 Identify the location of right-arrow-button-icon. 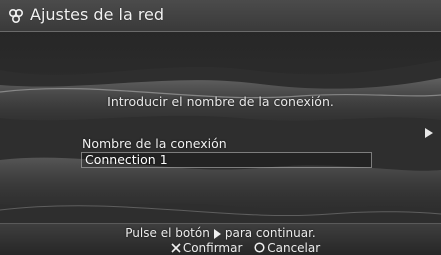
(217, 234).